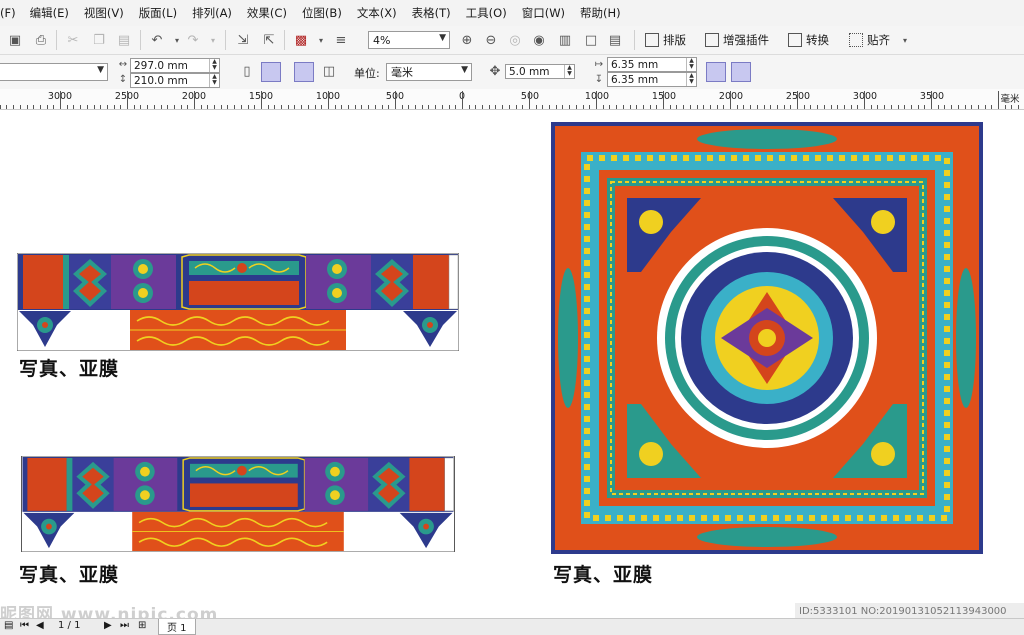 Image resolution: width=1024 pixels, height=635 pixels. Describe the element at coordinates (175, 65) in the screenshot. I see `page-width-field: 297.0 mm ▲ ▼` at that location.